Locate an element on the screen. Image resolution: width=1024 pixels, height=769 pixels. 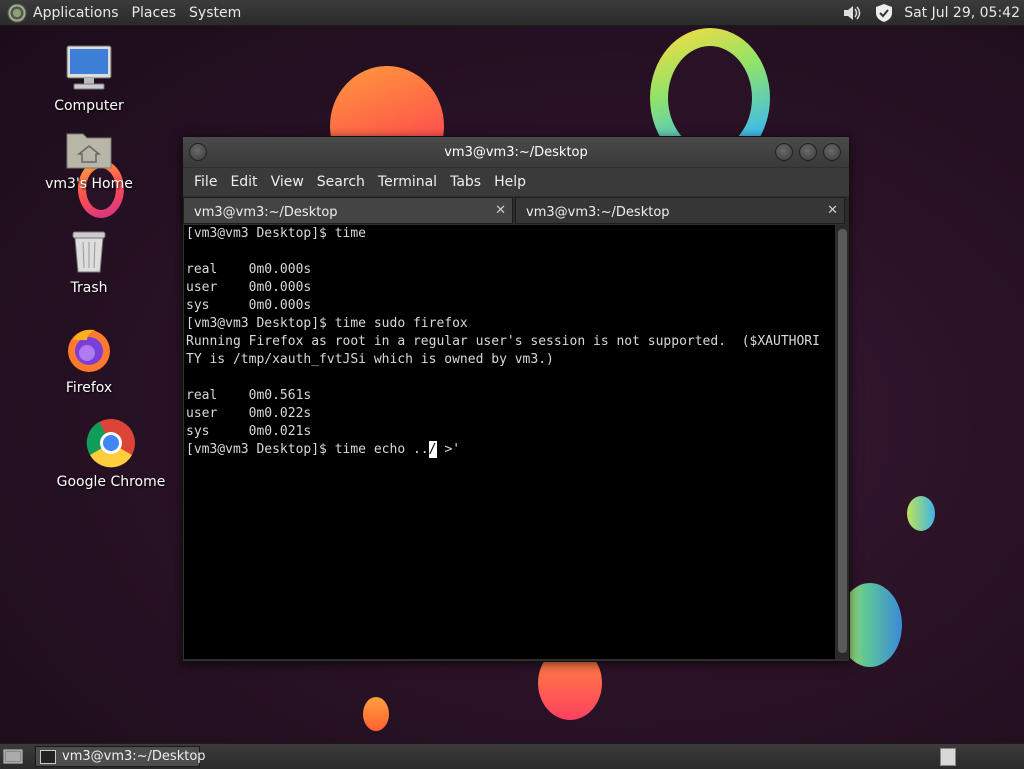
tab-2: vm3@vm3:~/Desktop ✕ is located at coordinates (680, 210).